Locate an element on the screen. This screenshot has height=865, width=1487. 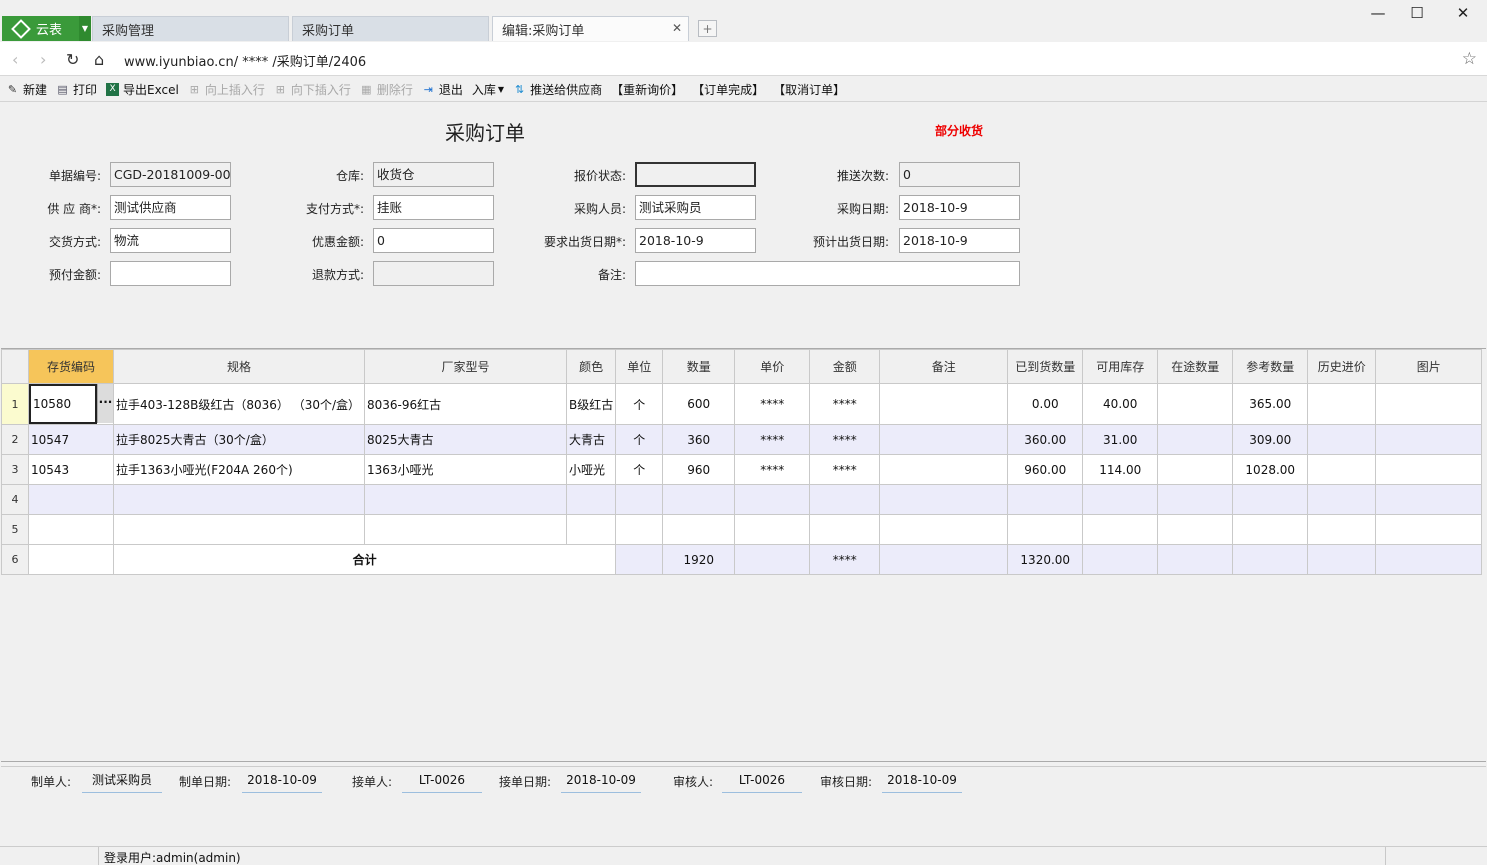
row-number: 4 is located at coordinates (15, 499).